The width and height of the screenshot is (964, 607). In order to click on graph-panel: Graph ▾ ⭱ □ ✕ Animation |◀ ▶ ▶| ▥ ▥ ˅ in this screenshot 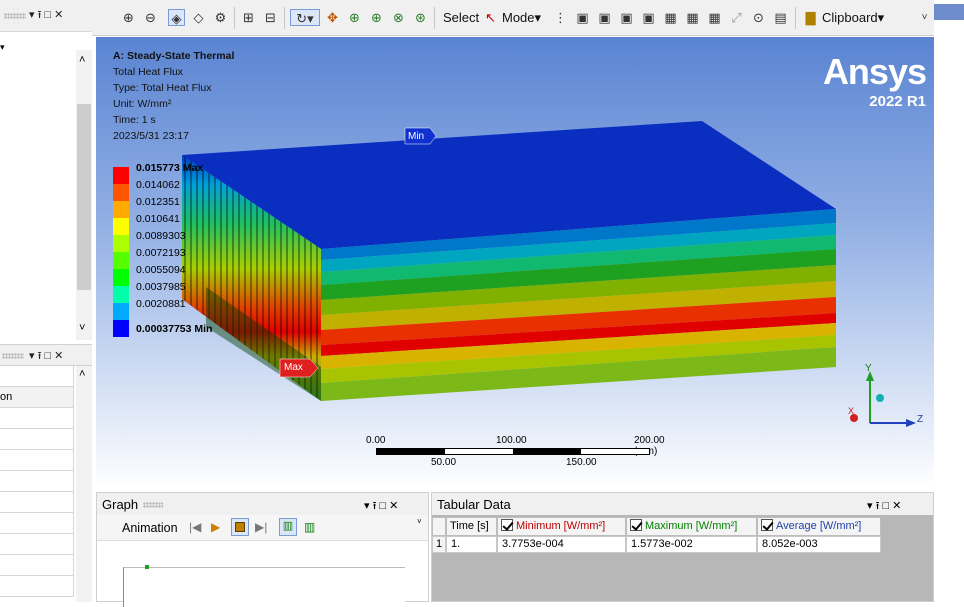, I will do `click(262, 549)`.